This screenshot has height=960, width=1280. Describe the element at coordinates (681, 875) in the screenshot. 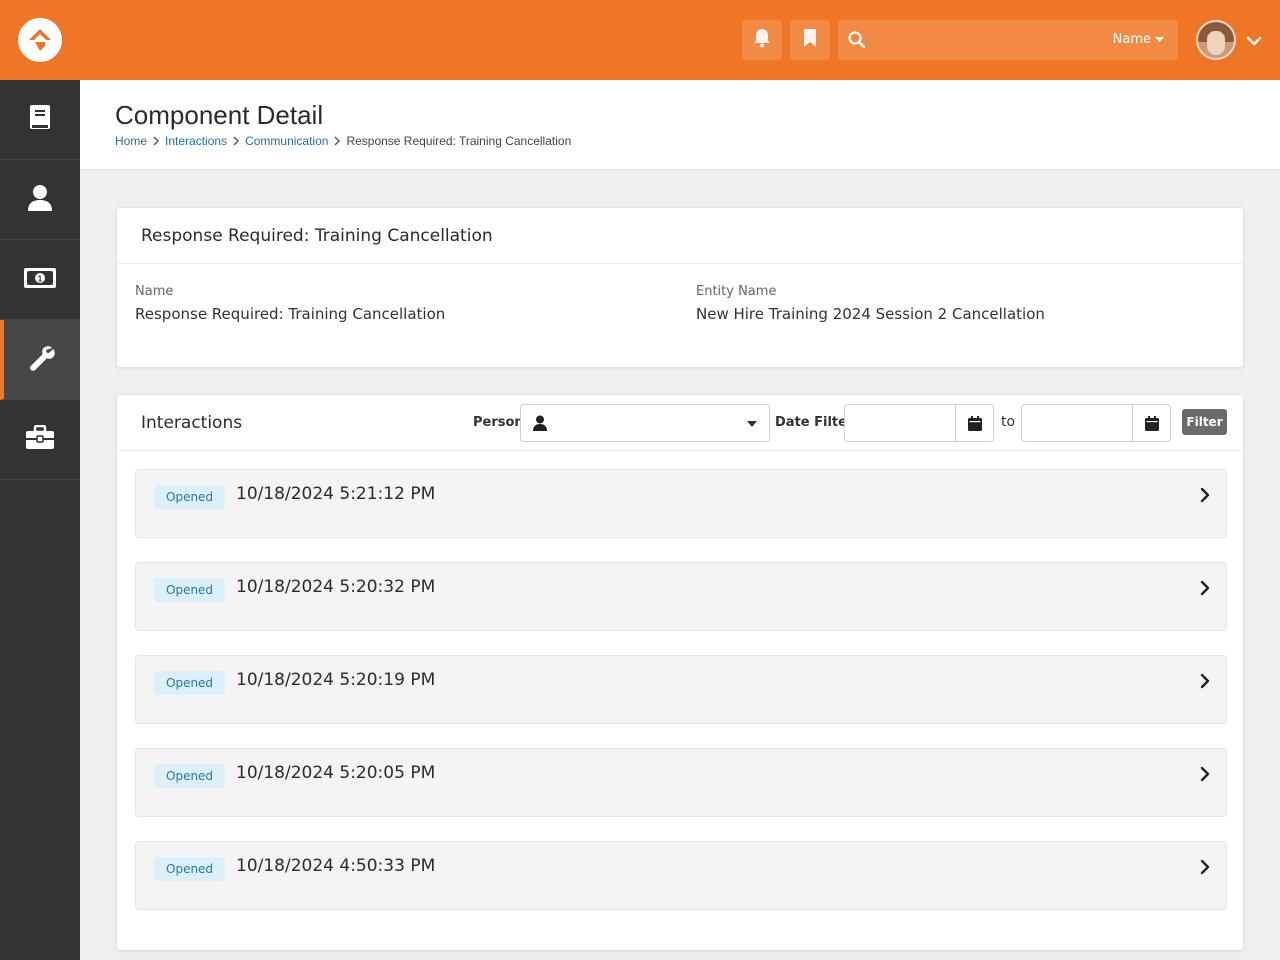

I see `interaction-row: Opened 10/18/2024 4:50:33 PM` at that location.